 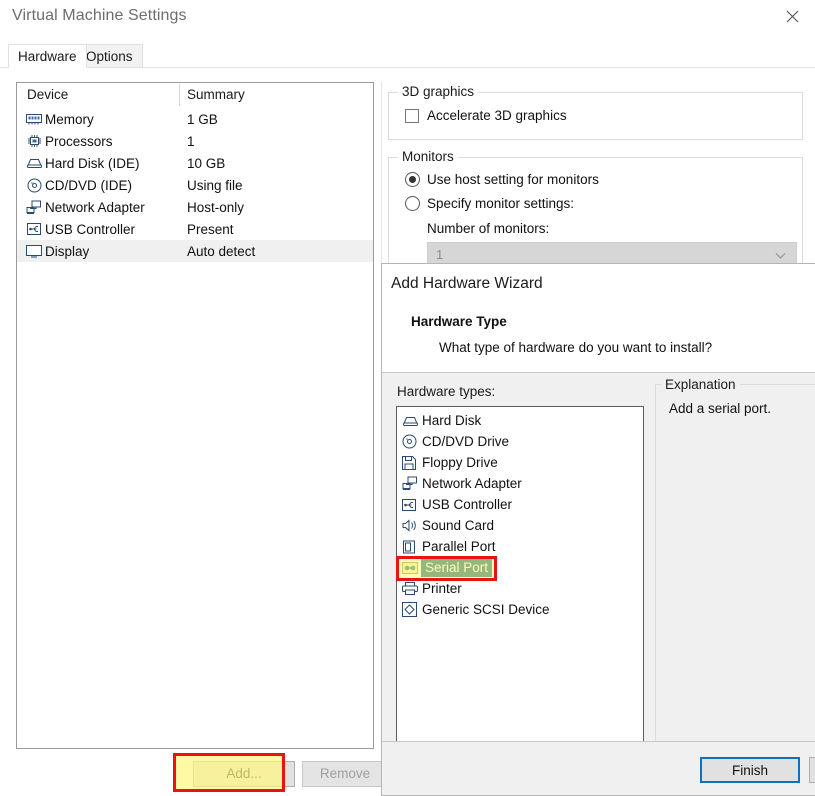 I want to click on list-item: Floppy Drive, so click(x=520, y=462).